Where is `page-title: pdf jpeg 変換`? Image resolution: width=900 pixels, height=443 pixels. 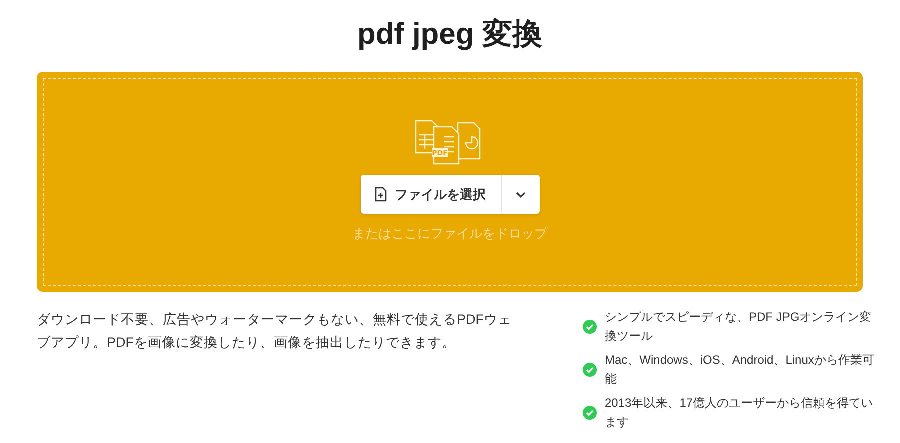 page-title: pdf jpeg 変換 is located at coordinates (450, 34).